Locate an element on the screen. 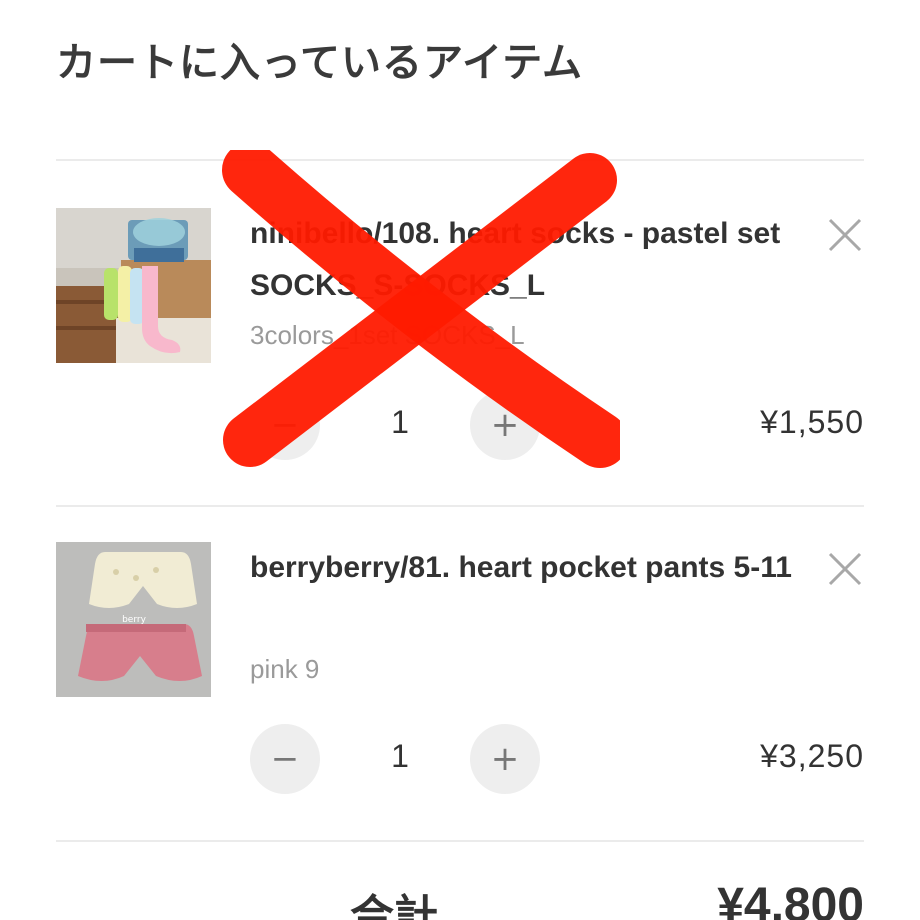 The width and height of the screenshot is (920, 920). product-image-pants: berry is located at coordinates (133, 619).